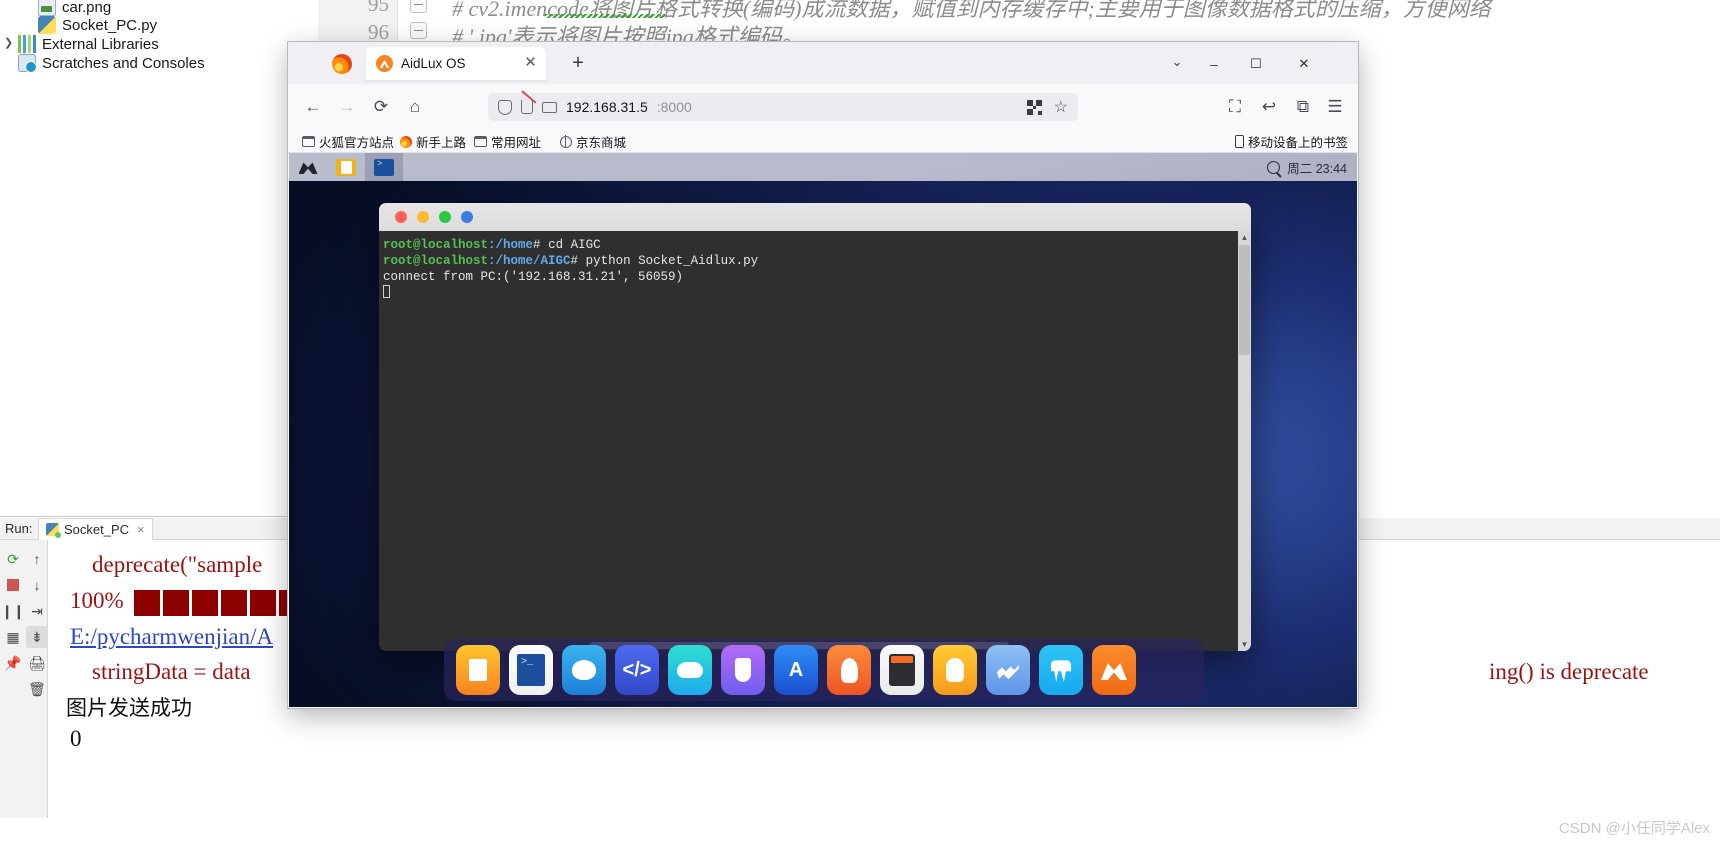  What do you see at coordinates (1297, 143) in the screenshot?
I see `bookmark-label: 移动设备上的书签` at bounding box center [1297, 143].